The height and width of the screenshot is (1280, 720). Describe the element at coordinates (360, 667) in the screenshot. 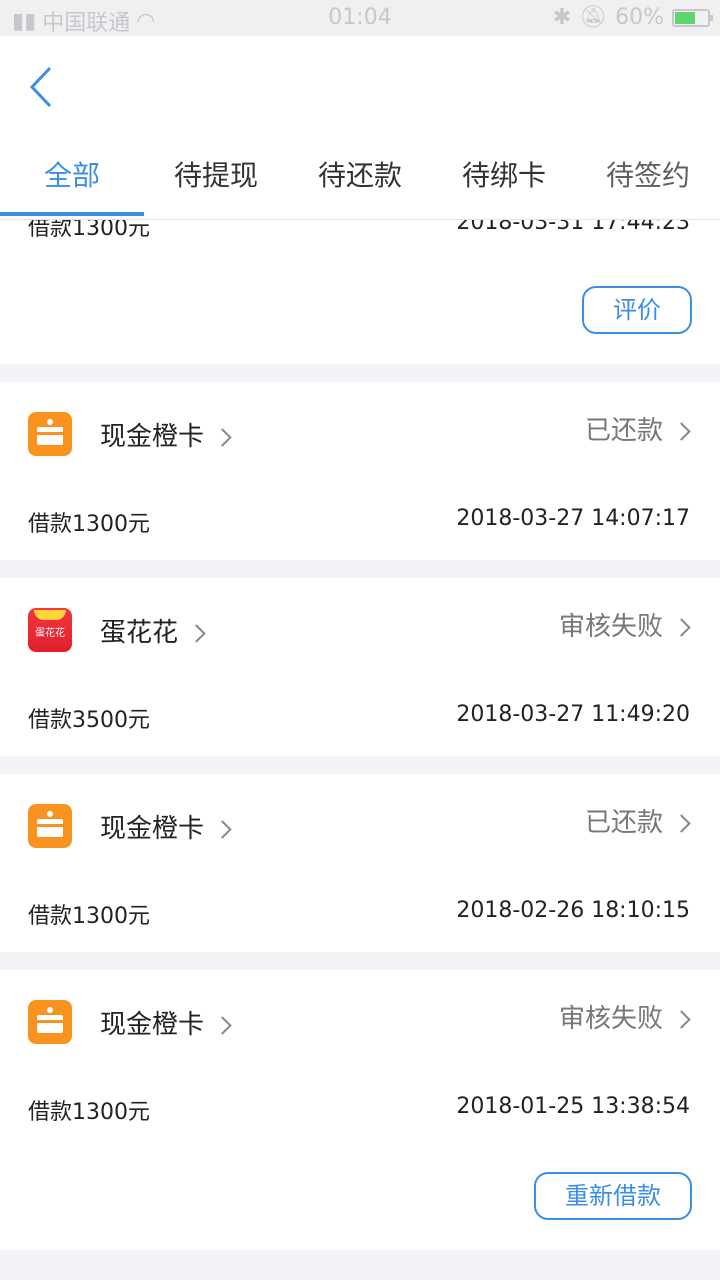

I see `list-item: 蛋花花 蛋花花 审核失败 借款3500元 2018-03-27 11:49:20` at that location.